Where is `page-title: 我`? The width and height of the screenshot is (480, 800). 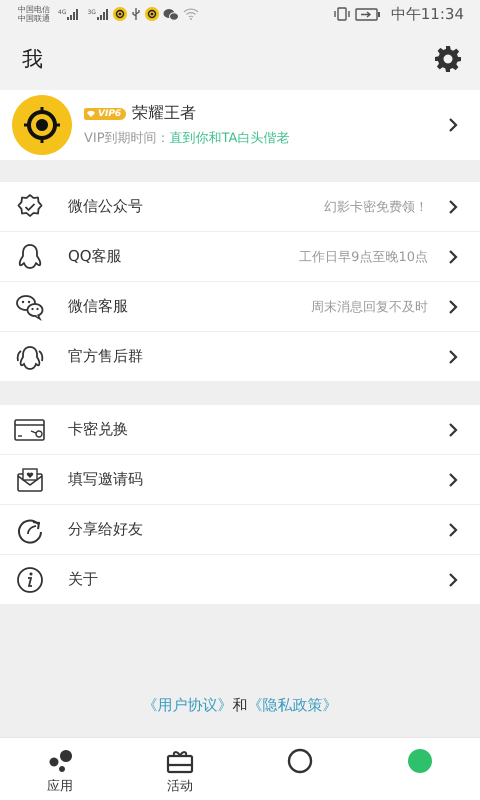 page-title: 我 is located at coordinates (32, 59).